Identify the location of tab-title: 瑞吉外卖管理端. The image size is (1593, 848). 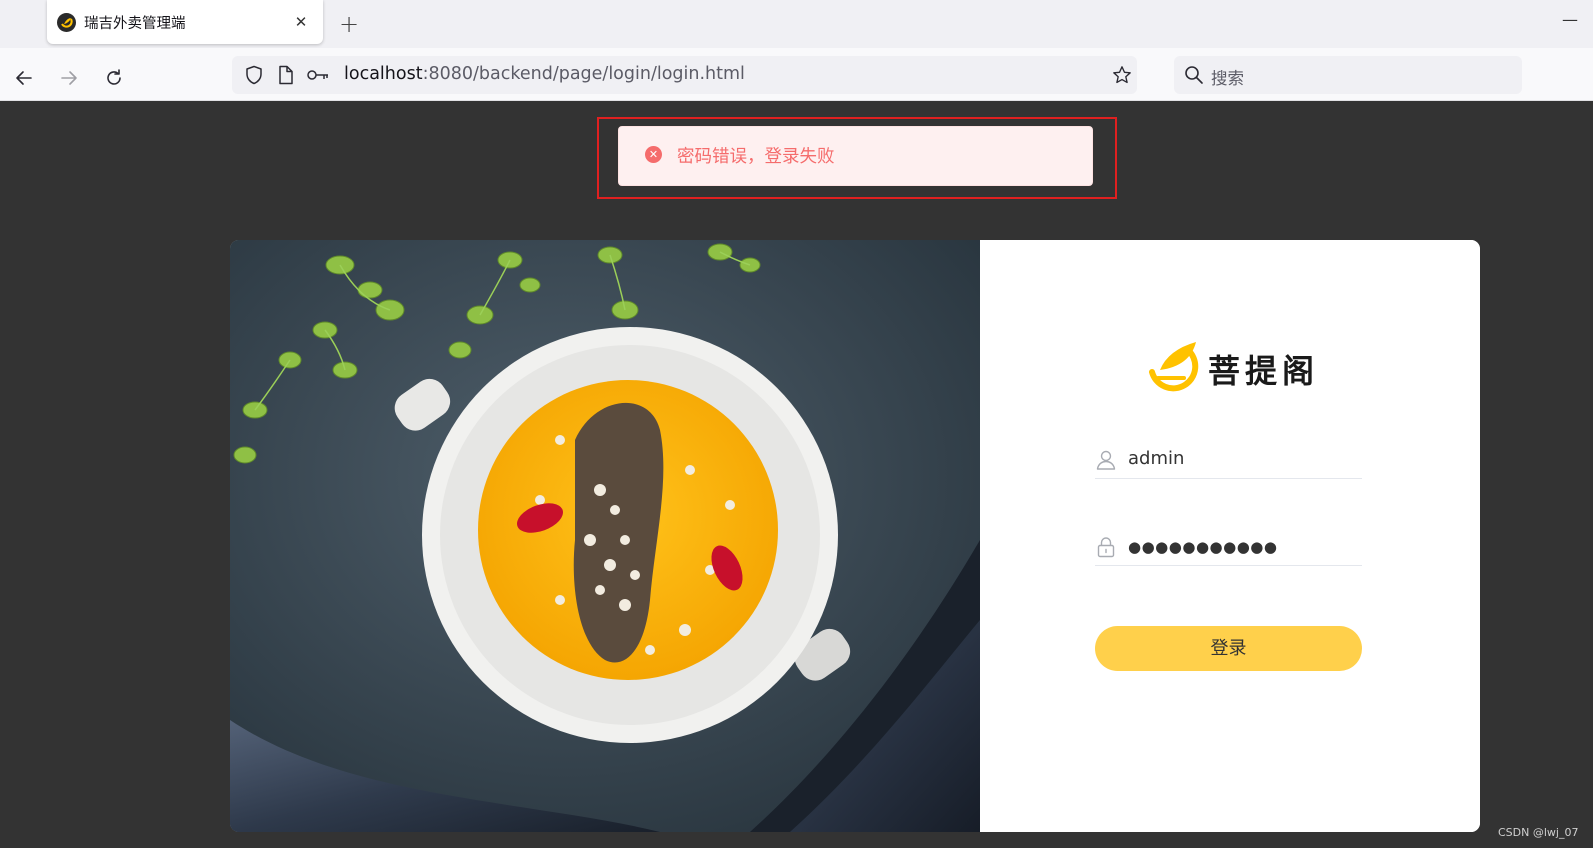
(135, 24).